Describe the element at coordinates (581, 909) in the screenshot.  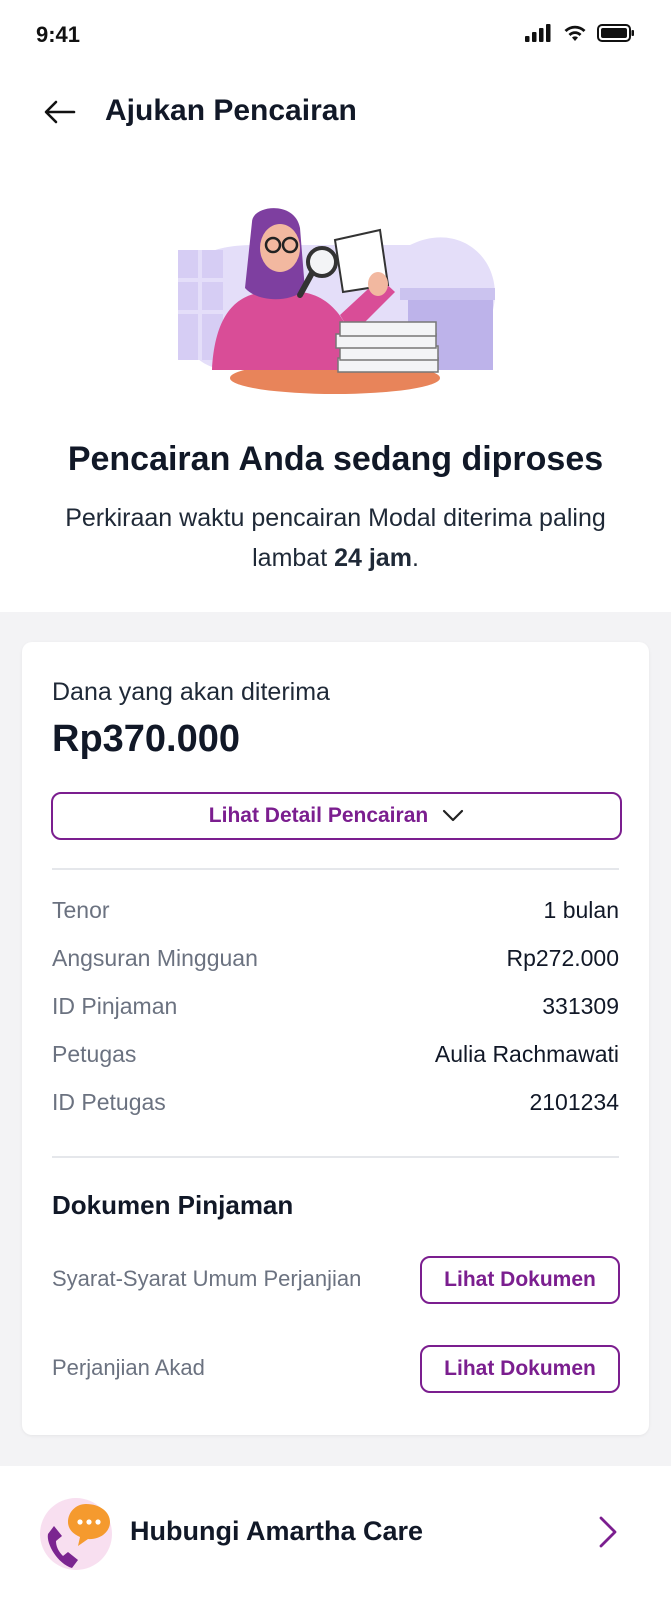
I see `info-value: 1 bulan` at that location.